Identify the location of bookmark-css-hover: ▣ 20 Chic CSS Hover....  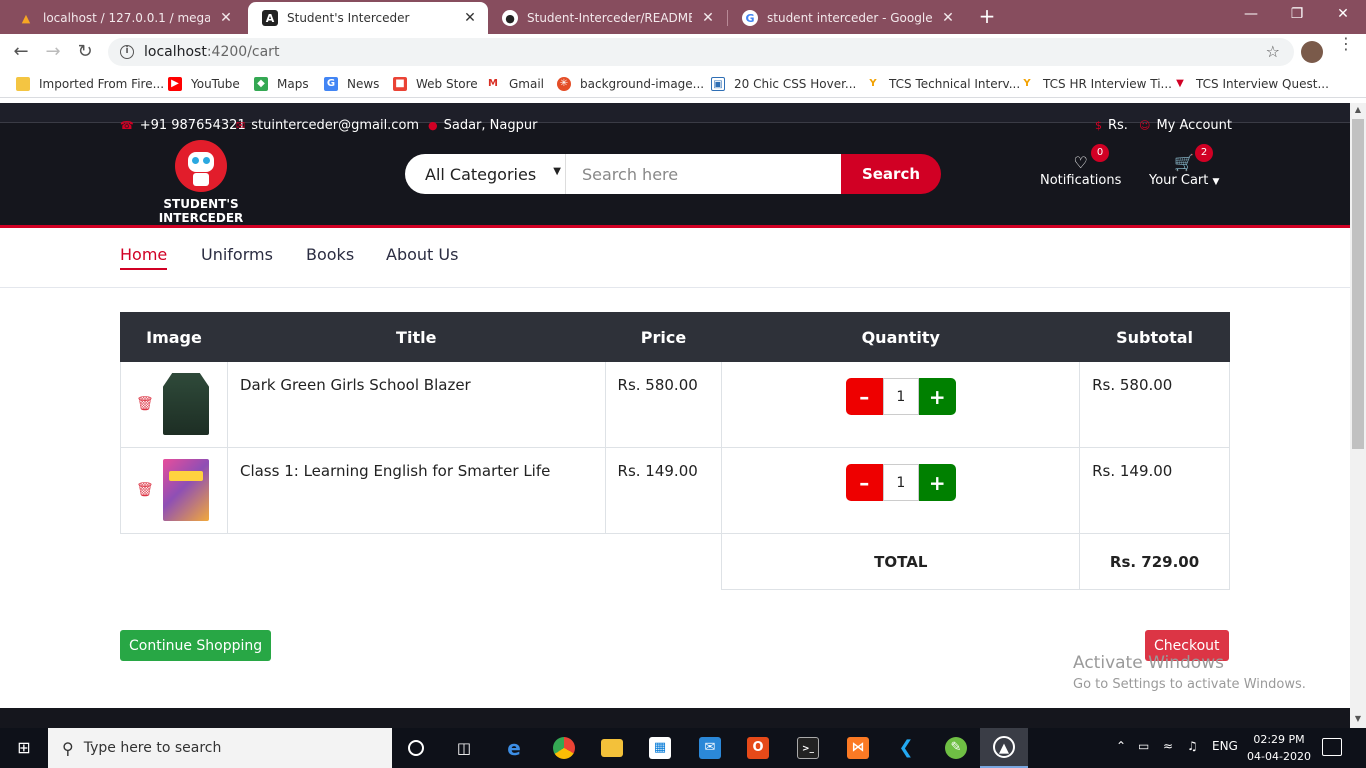
(783, 84).